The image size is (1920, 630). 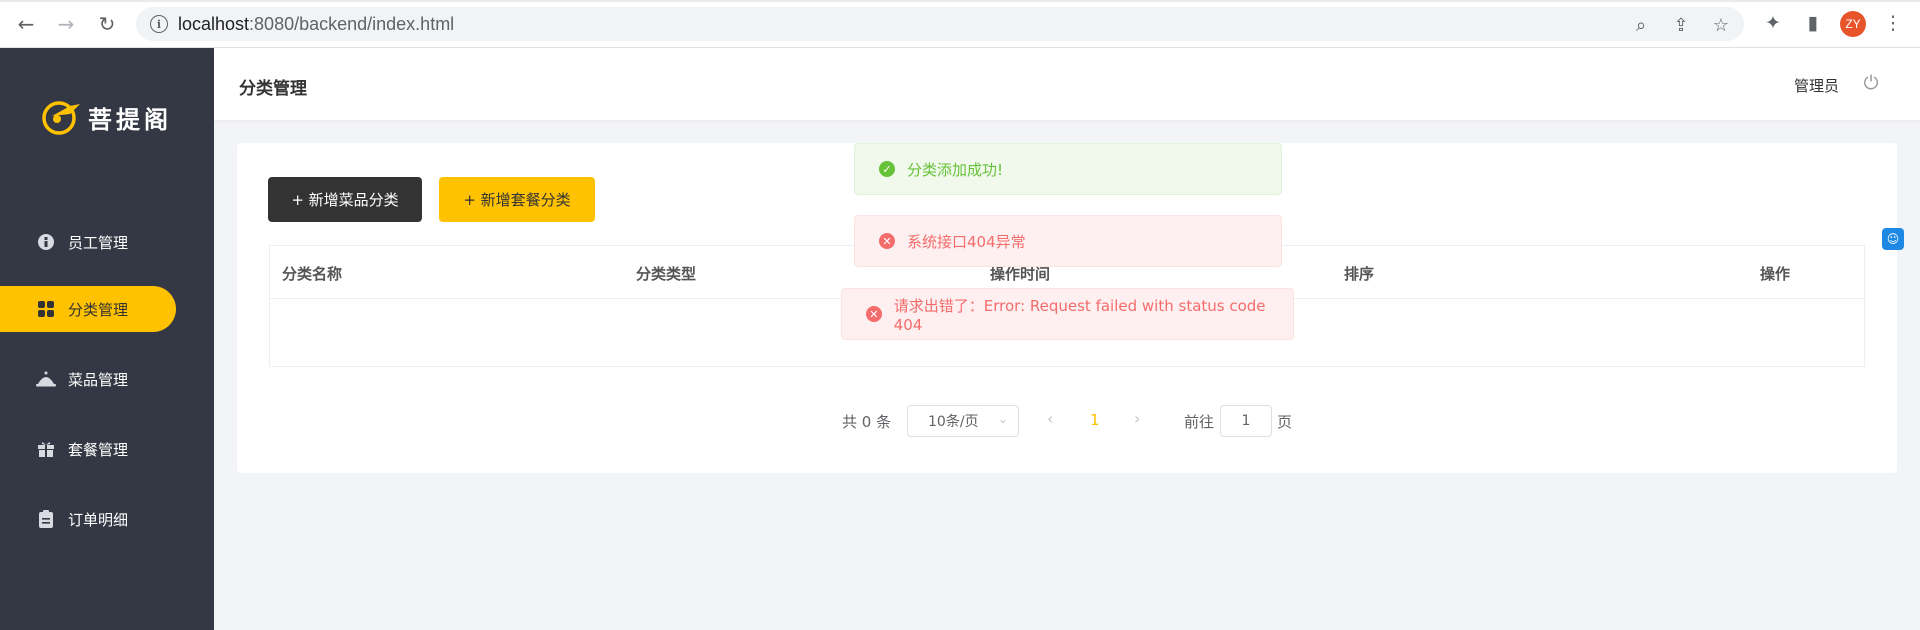 I want to click on sidebar-item-label: 员工管理, so click(x=98, y=242).